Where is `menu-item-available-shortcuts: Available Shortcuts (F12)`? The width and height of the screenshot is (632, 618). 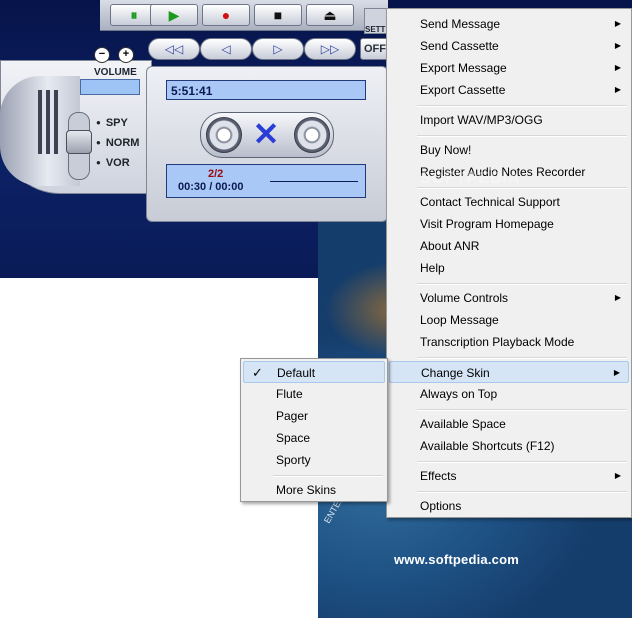
menu-item-available-shortcuts: Available Shortcuts (F12) is located at coordinates (509, 446).